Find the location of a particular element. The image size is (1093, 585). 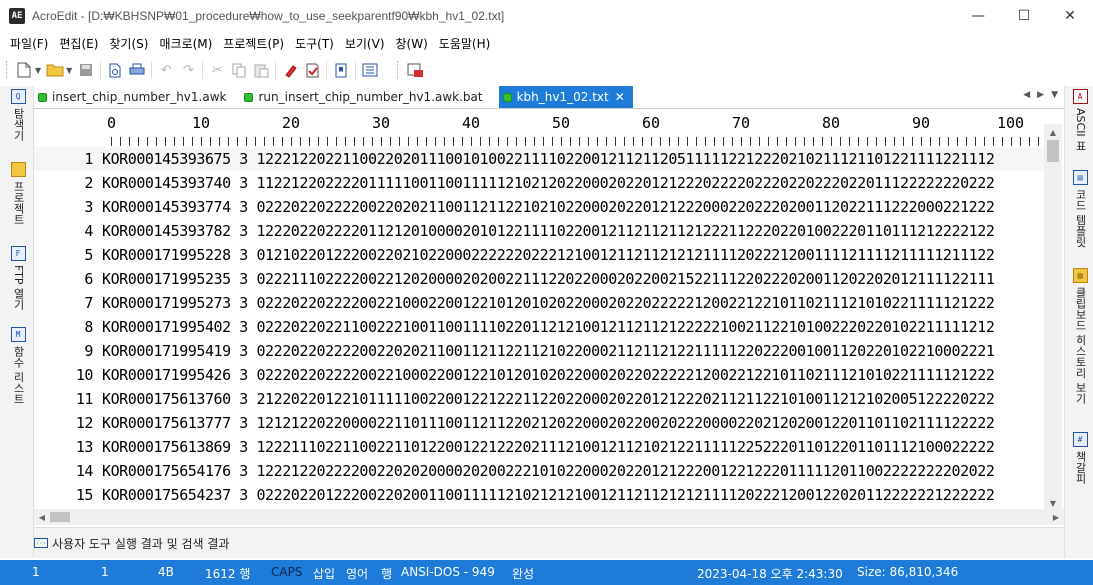

tab-run-insert-chip-number: run_insert_chip_number_hv1.awk.bat is located at coordinates (365, 97).